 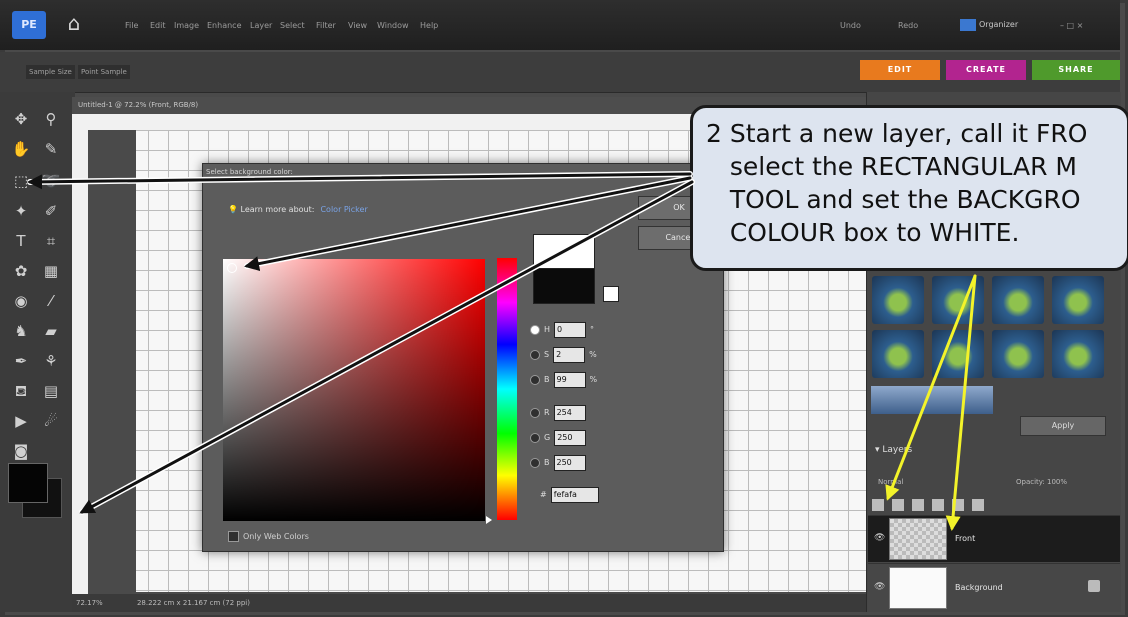 I want to click on web-safe-color-swatch, so click(x=611, y=294).